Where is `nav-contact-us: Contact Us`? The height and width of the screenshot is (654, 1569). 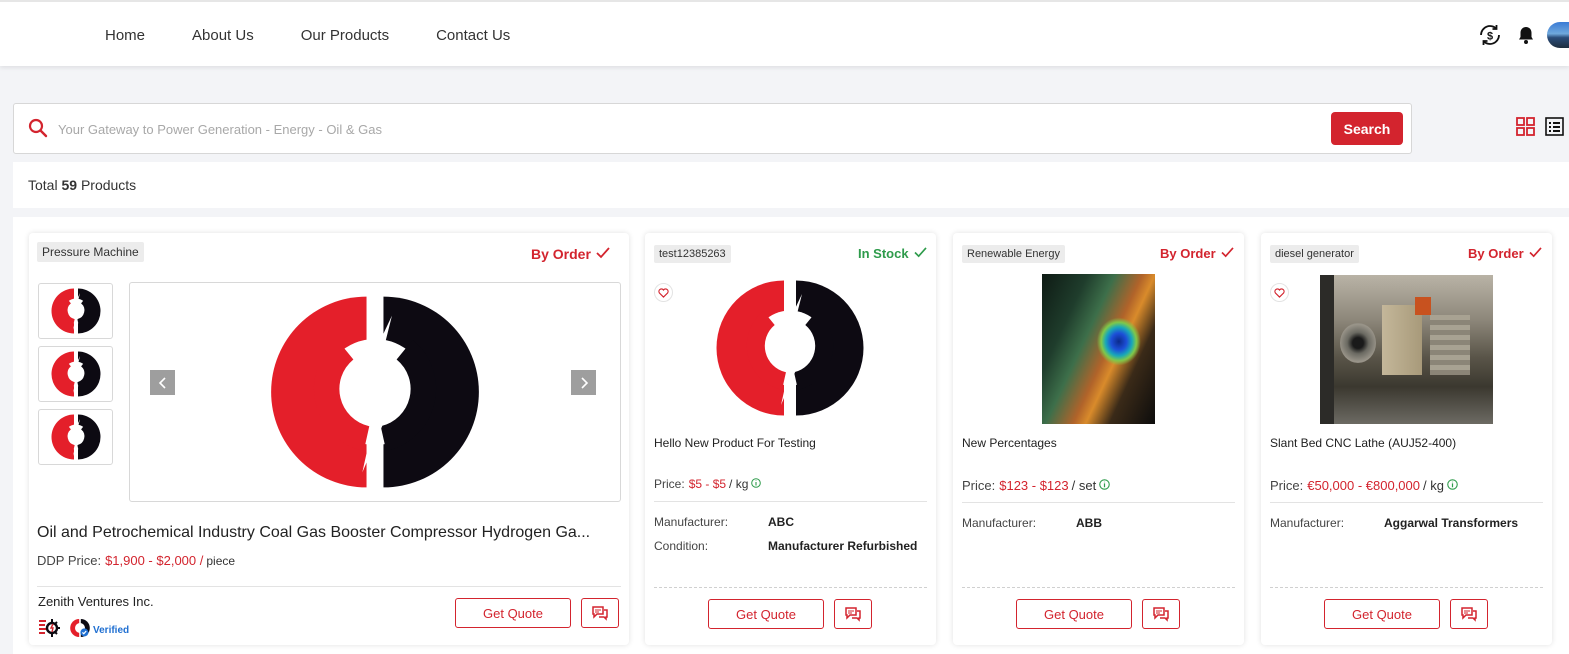 nav-contact-us: Contact Us is located at coordinates (473, 35).